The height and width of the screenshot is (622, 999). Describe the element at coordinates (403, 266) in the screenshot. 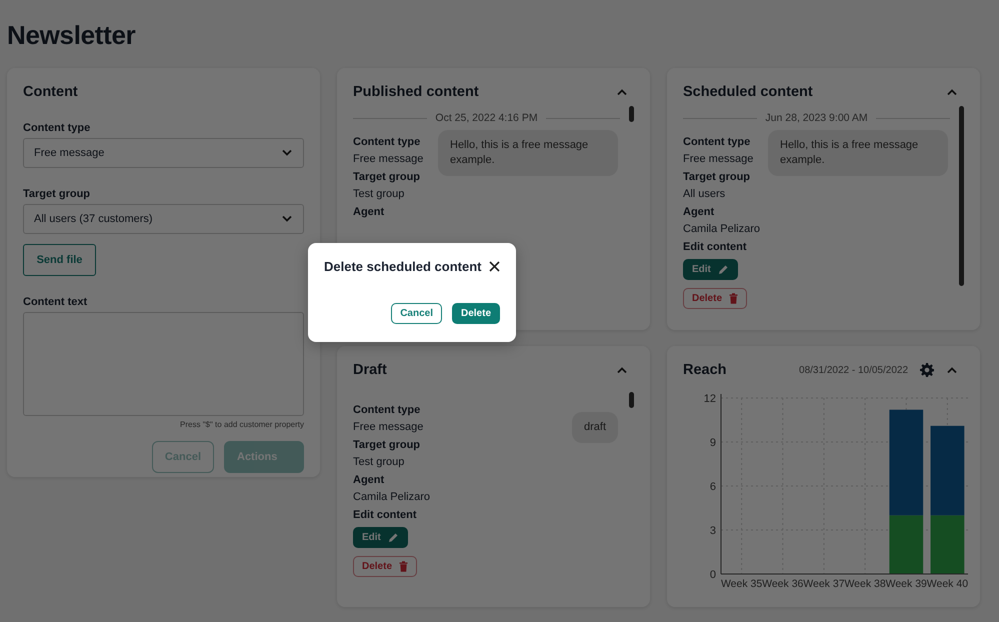

I see `dialog-title: Delete scheduled content` at that location.